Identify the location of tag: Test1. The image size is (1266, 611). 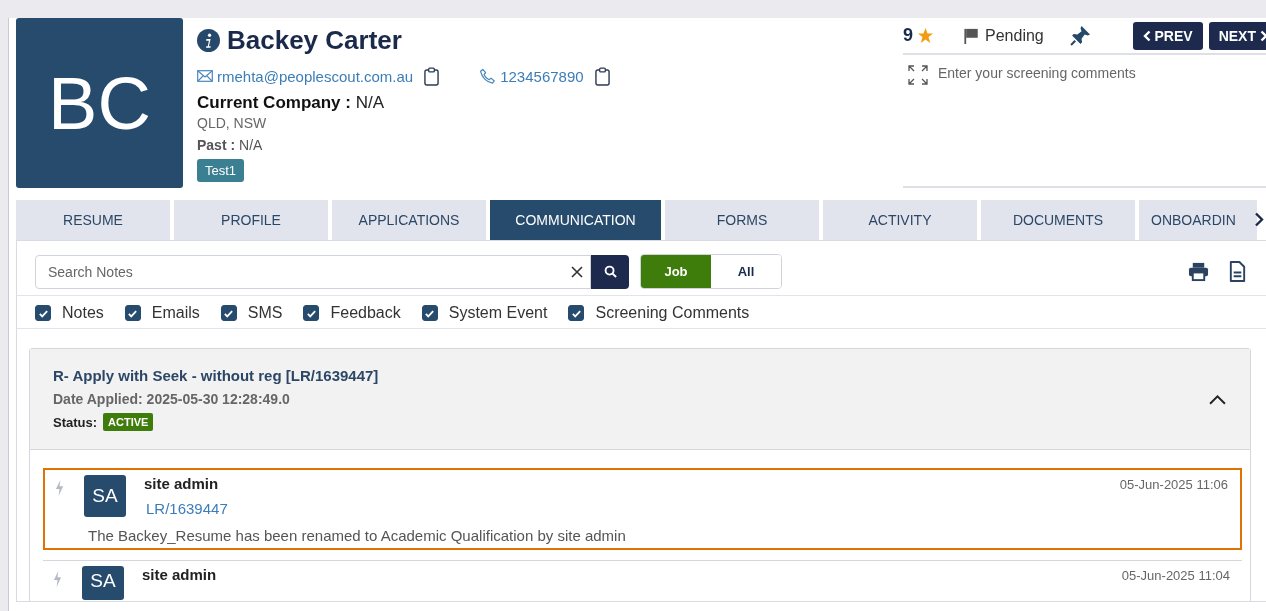
(221, 170).